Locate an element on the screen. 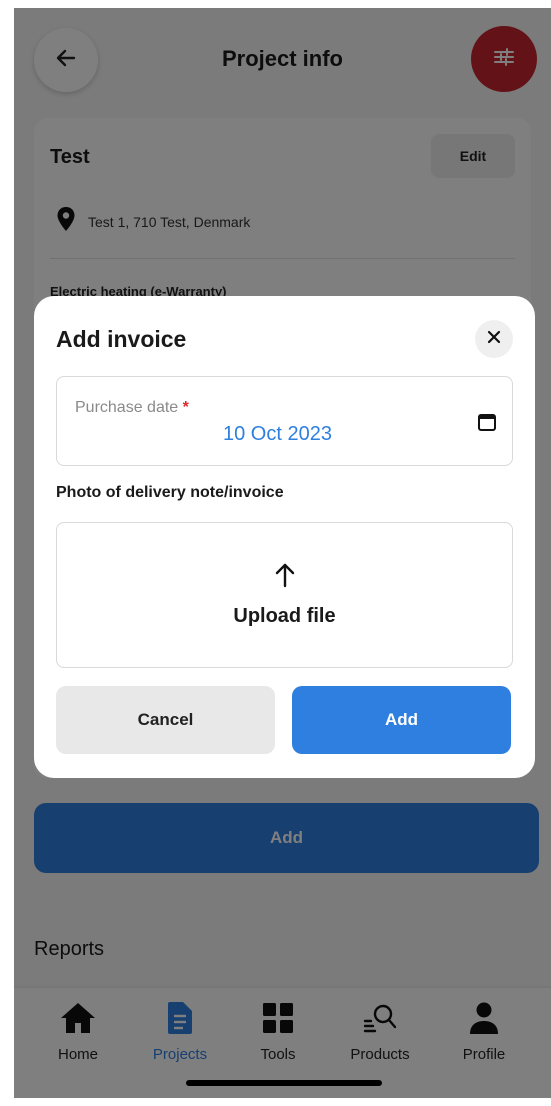 The width and height of the screenshot is (551, 1106). arrow-up-icon is located at coordinates (285, 577).